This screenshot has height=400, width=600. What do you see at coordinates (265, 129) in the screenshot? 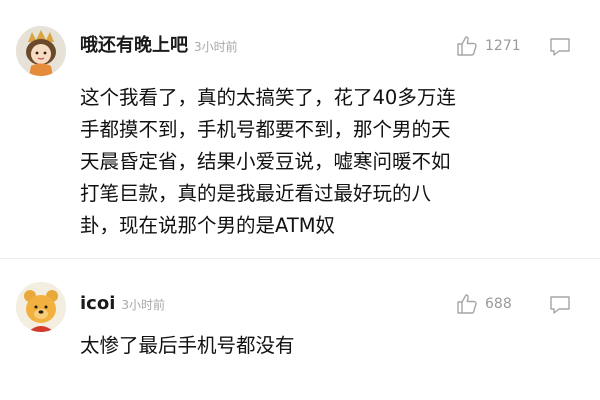
I see `comment-line: 手都摸不到，手机号都要不到，那个男的天` at bounding box center [265, 129].